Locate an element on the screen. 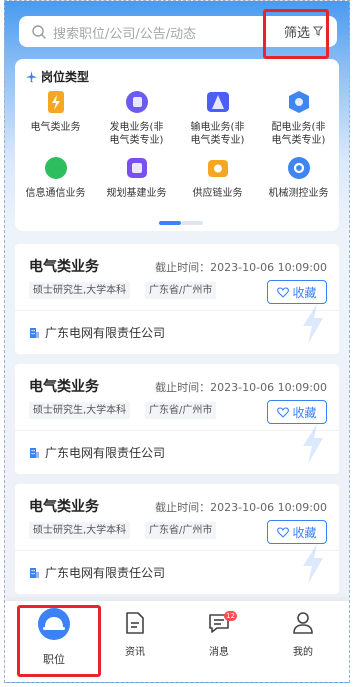 The width and height of the screenshot is (354, 687). category-label: 规划基建业务 is located at coordinates (136, 193).